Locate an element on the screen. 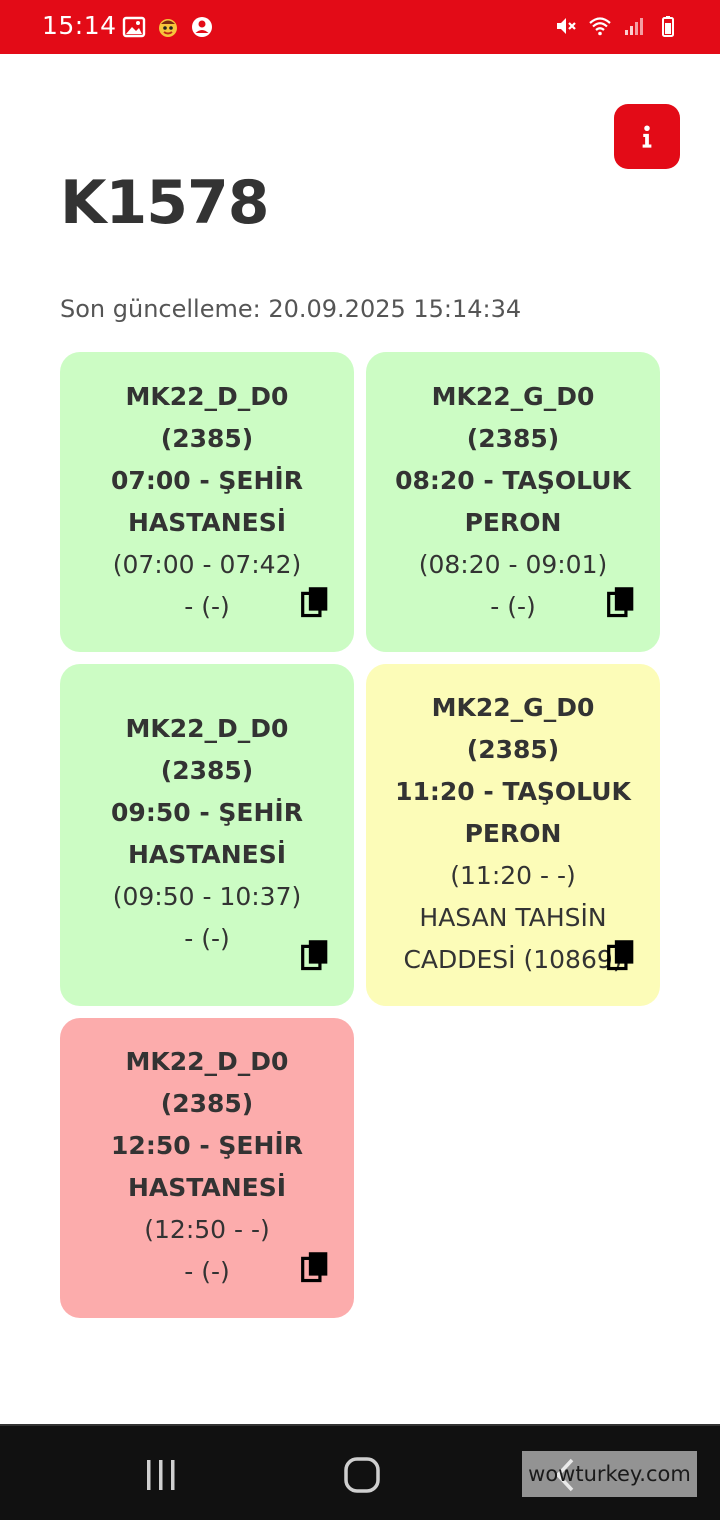  trip-departure: 08:20 - TAŞOLUK is located at coordinates (513, 480).